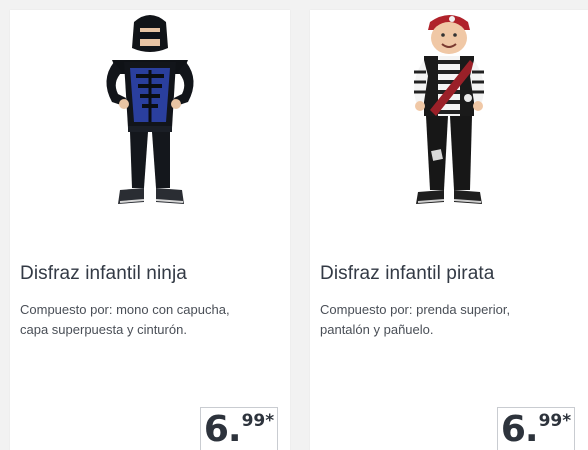 The height and width of the screenshot is (450, 588). Describe the element at coordinates (103, 274) in the screenshot. I see `product-title: Disfraz infantil ninja` at that location.